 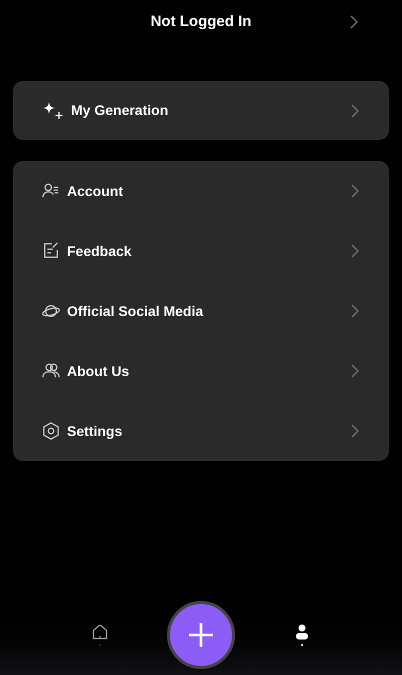 I want to click on planet-icon, so click(x=51, y=311).